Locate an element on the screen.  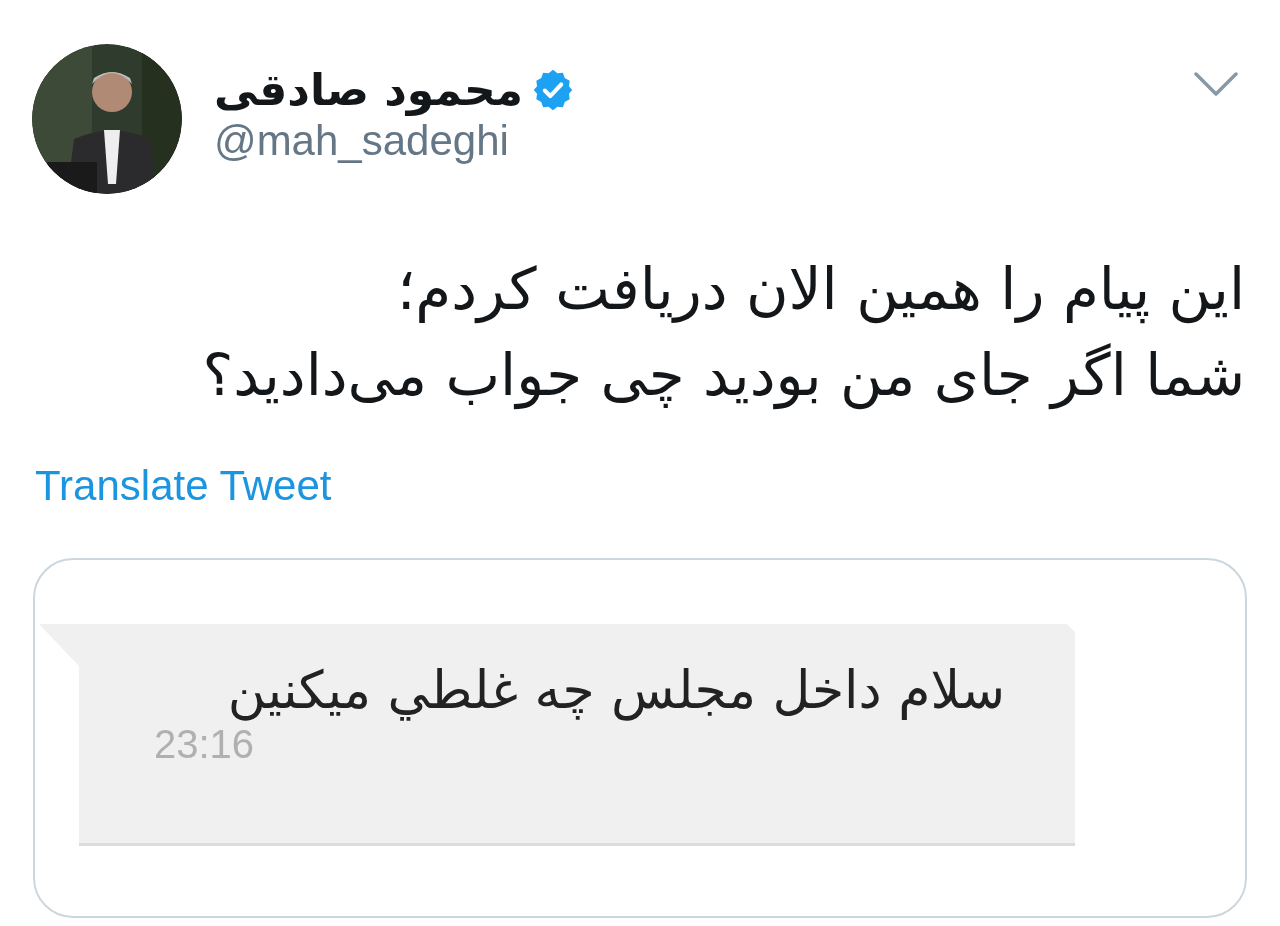
message-text: سلام داخل مجلس چه غلطي ميكنين is located at coordinates (616, 690).